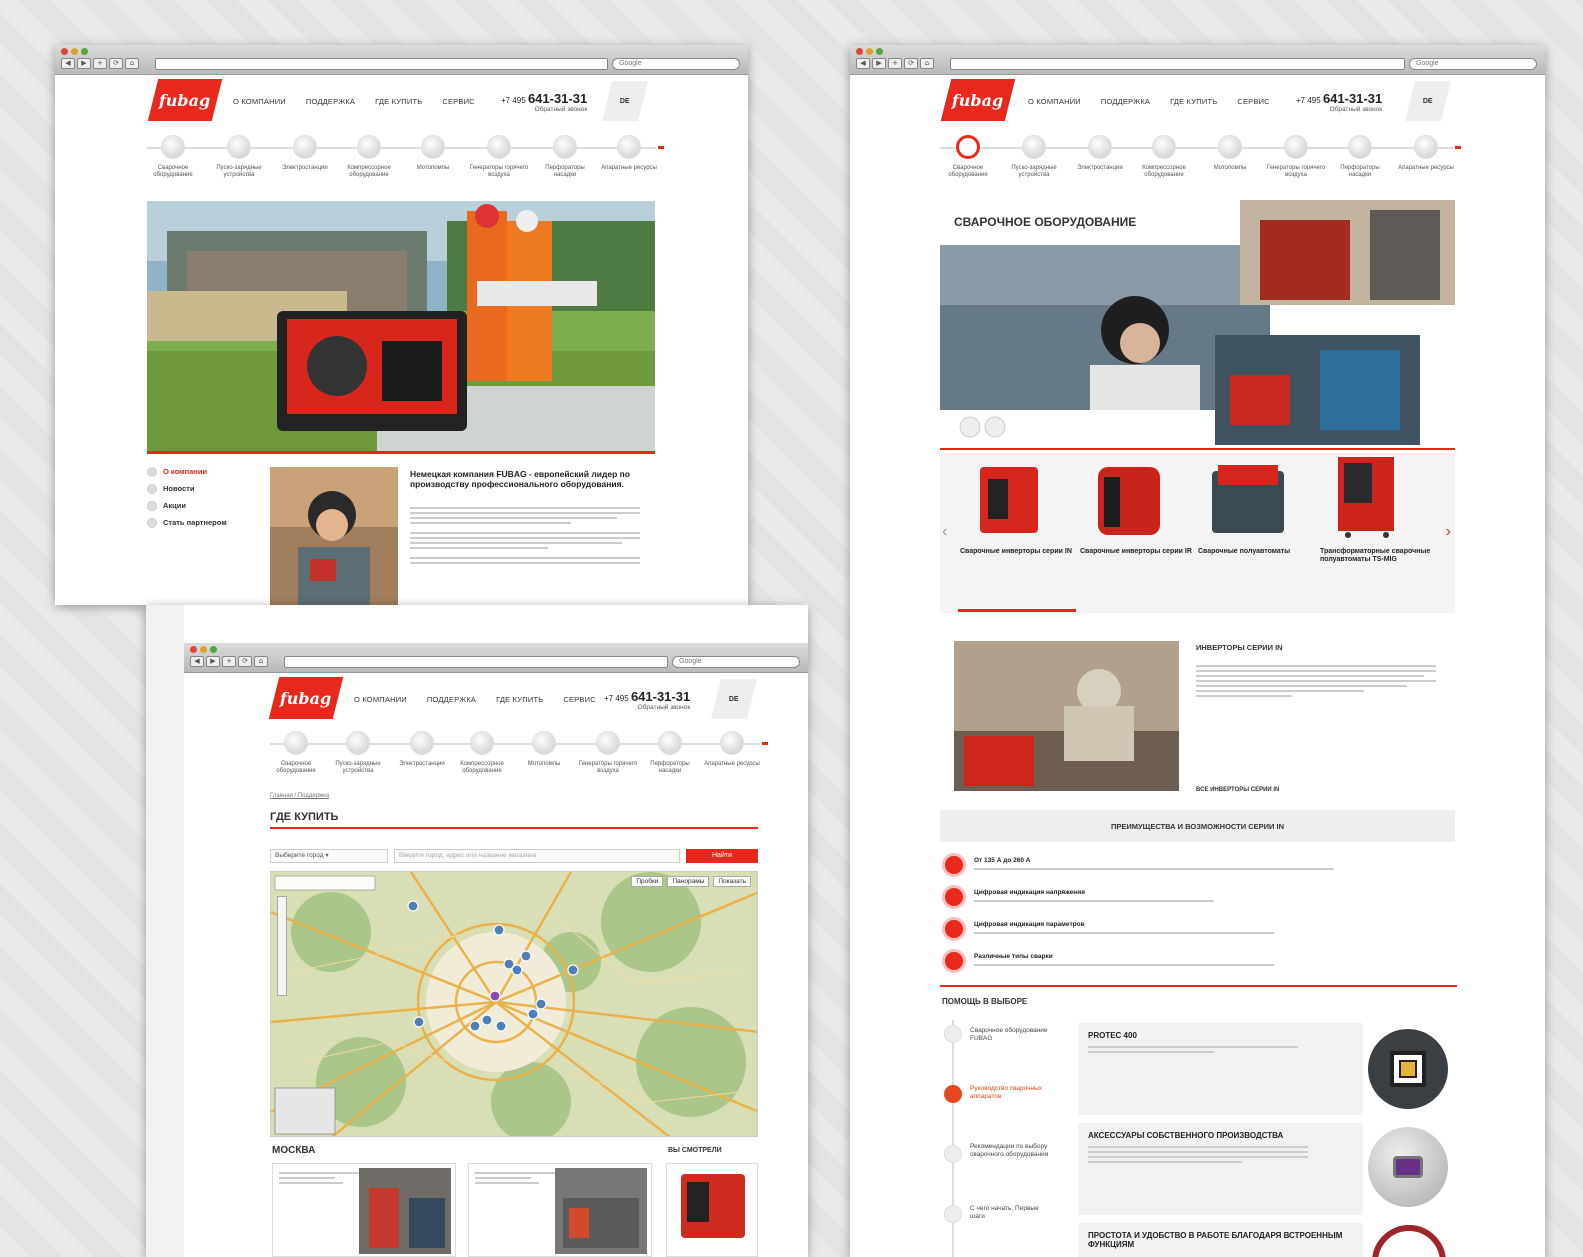 Image resolution: width=1583 pixels, height=1257 pixels. What do you see at coordinates (1137, 507) in the screenshot?
I see `product-card: Сварочные инверторы серии IR` at bounding box center [1137, 507].